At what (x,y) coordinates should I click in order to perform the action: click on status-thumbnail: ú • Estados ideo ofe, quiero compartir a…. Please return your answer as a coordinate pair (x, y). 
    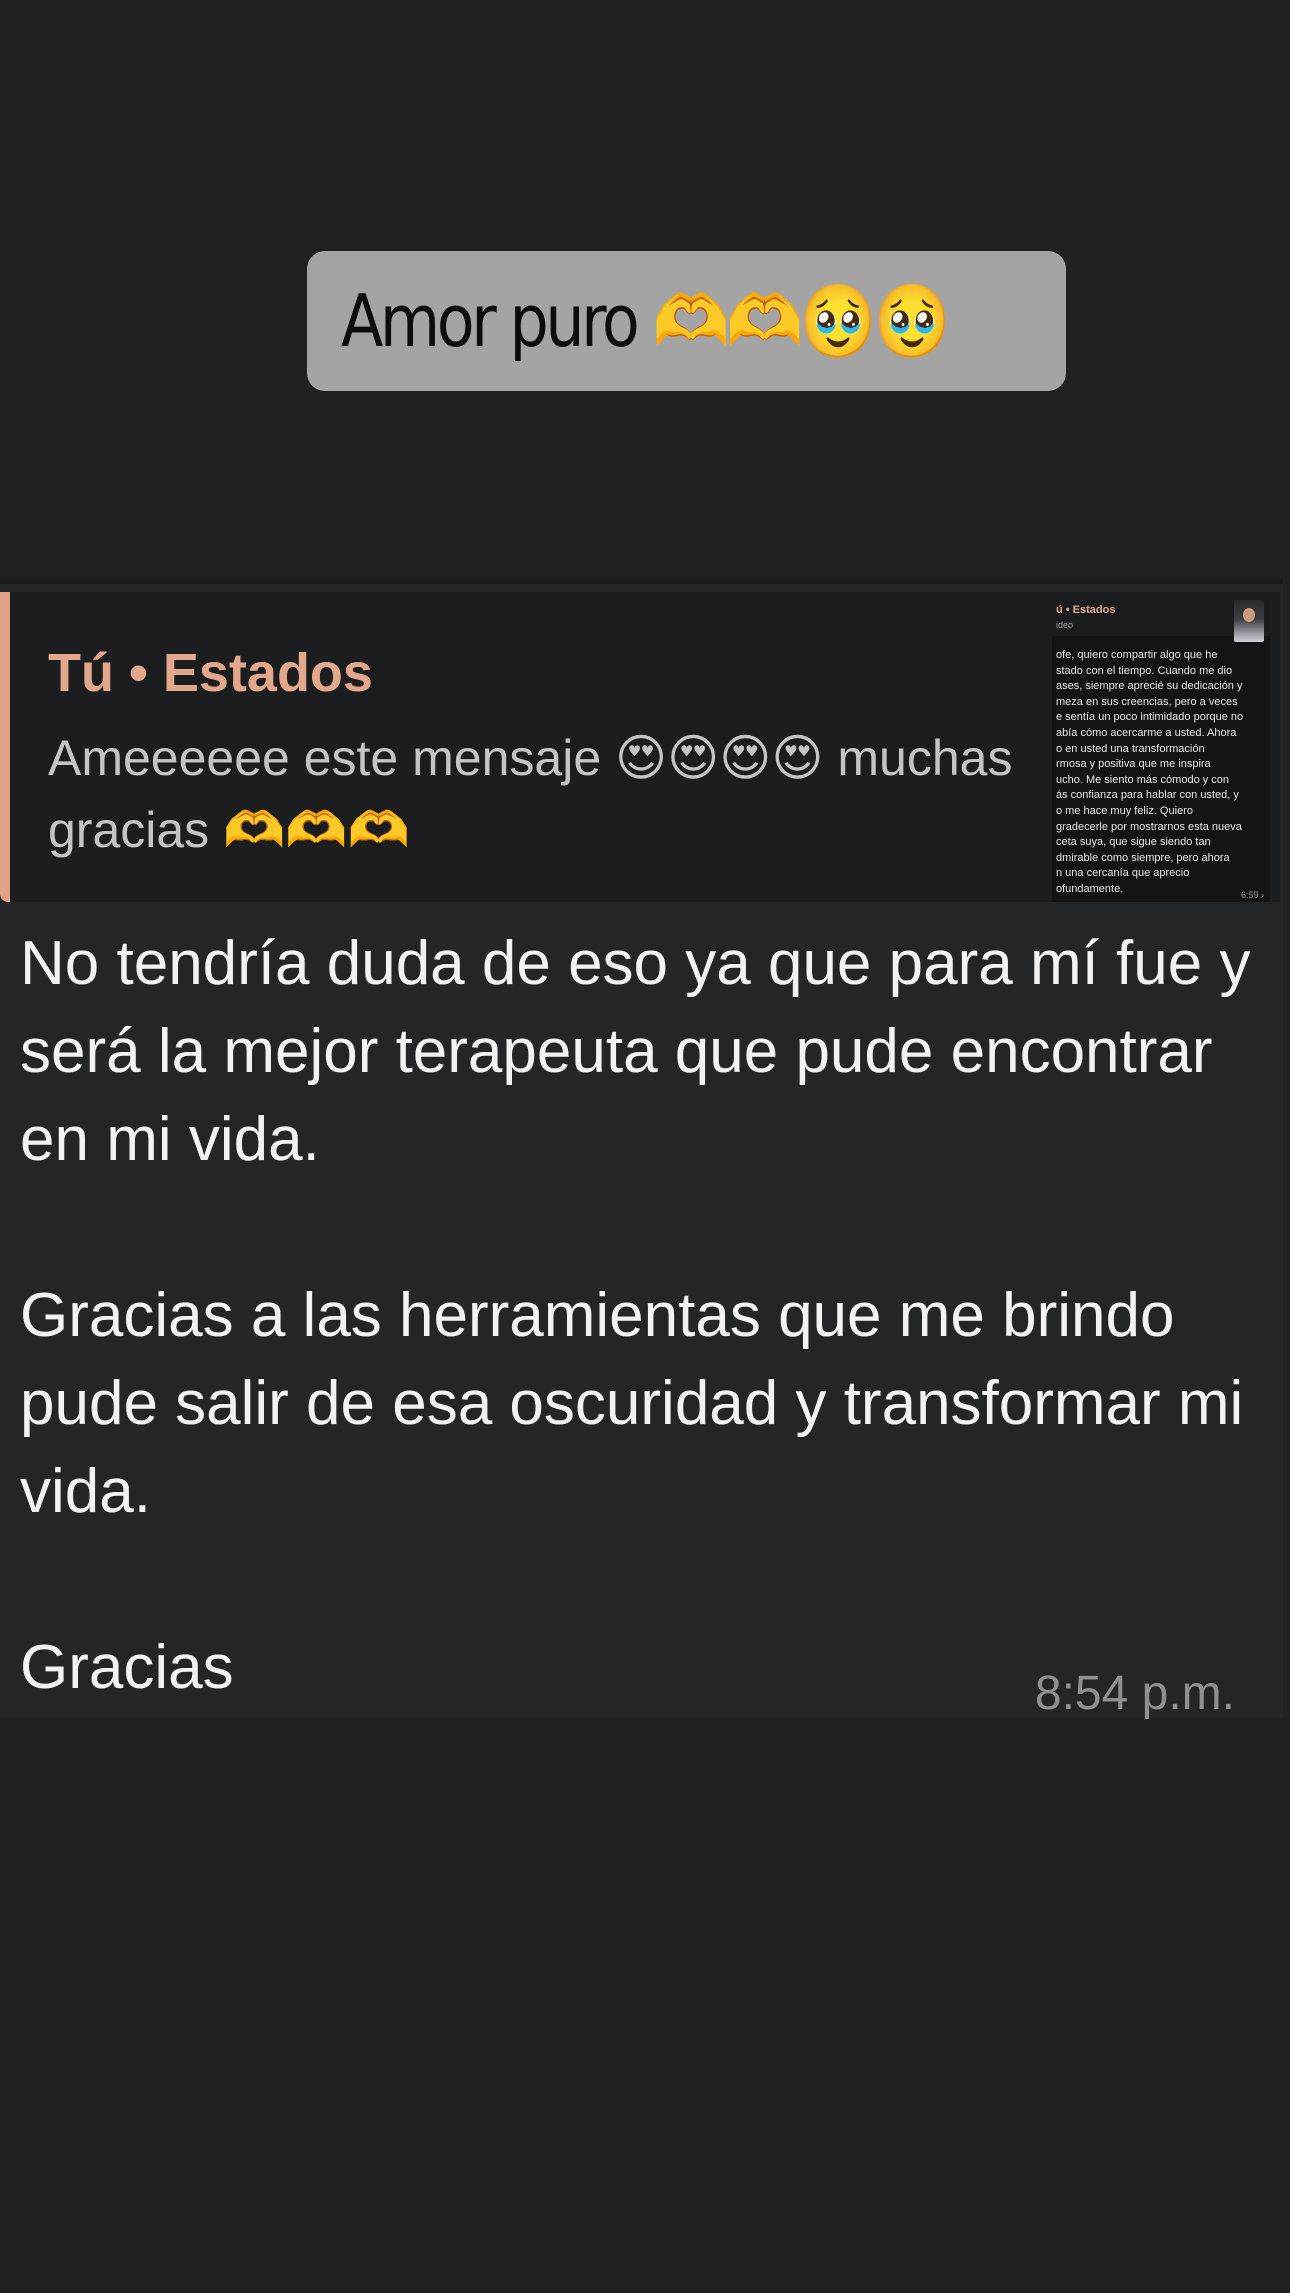
    Looking at the image, I should click on (1161, 749).